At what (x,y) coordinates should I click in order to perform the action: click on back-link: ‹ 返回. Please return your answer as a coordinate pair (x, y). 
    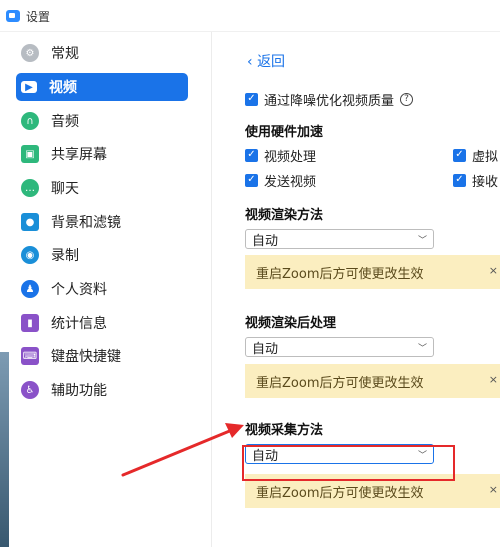
    Looking at the image, I should click on (266, 61).